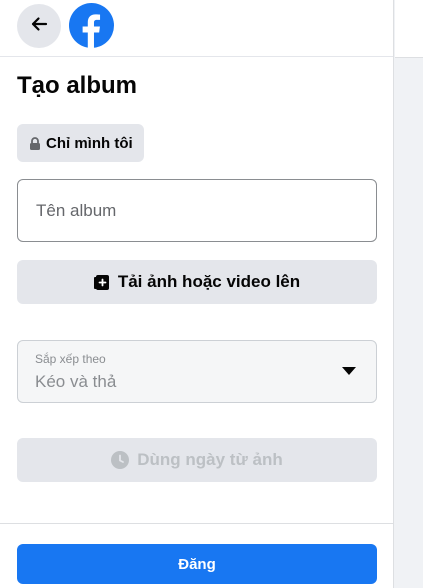  I want to click on use-date-from-photos-button: Dùng ngày từ ảnh, so click(197, 460).